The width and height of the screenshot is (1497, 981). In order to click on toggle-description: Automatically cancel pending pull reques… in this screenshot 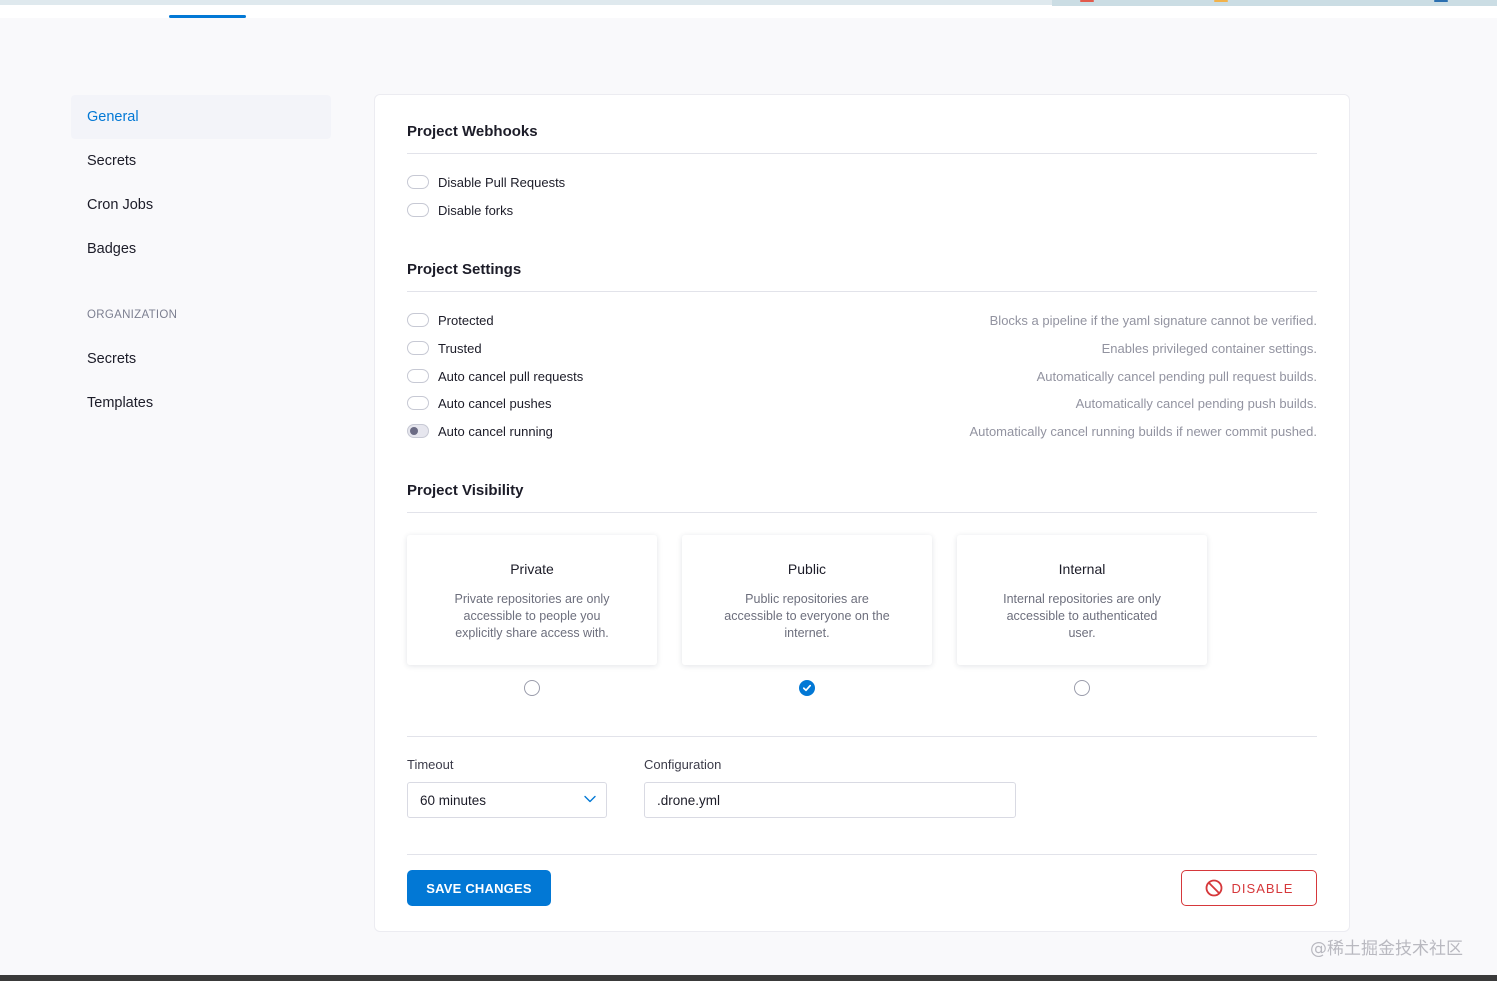, I will do `click(1176, 376)`.